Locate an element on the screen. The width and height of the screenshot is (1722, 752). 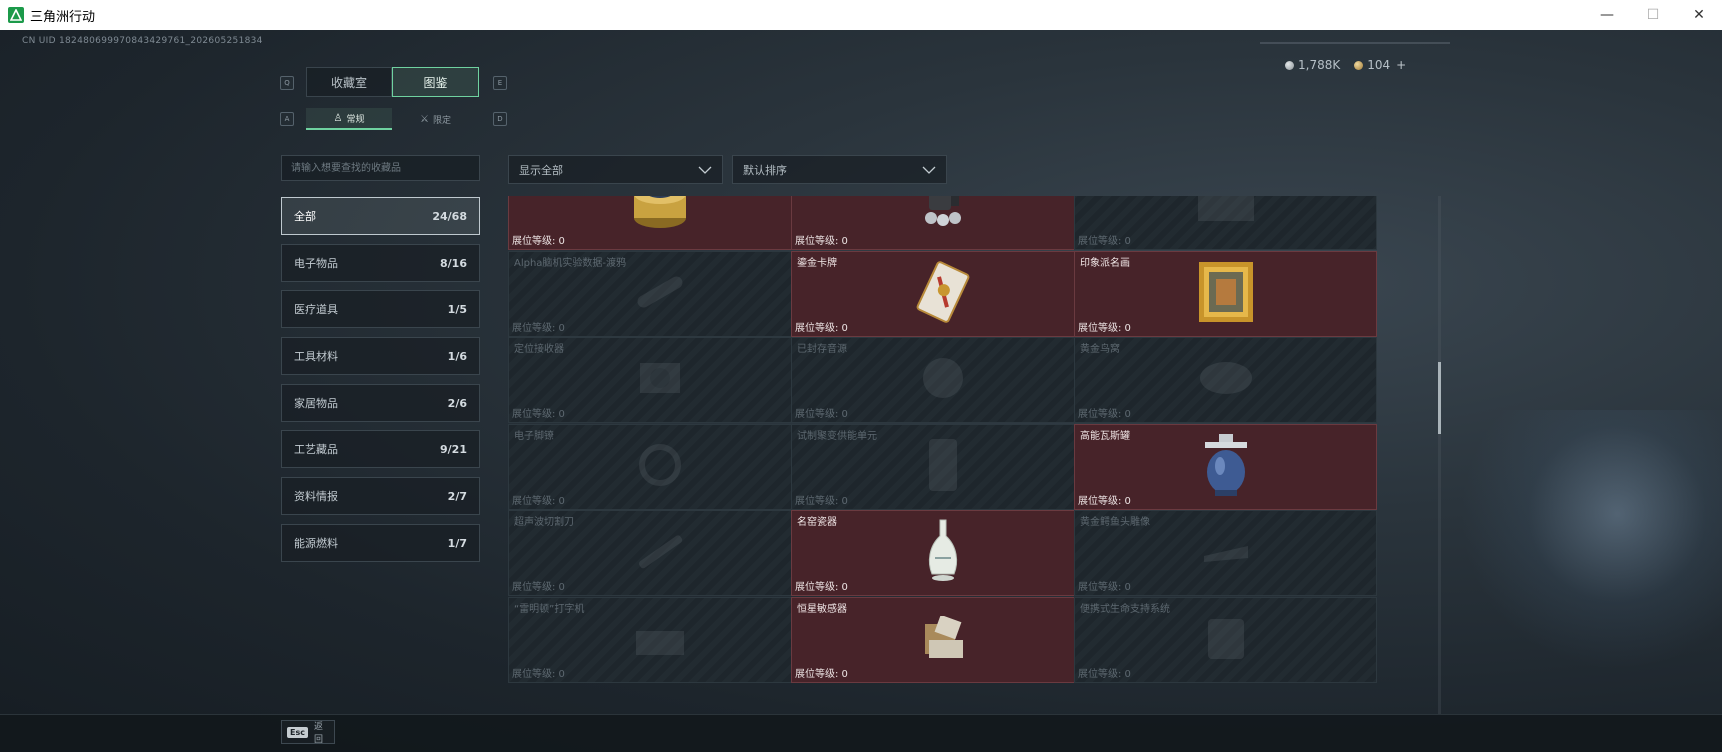
search-input is located at coordinates (380, 168).